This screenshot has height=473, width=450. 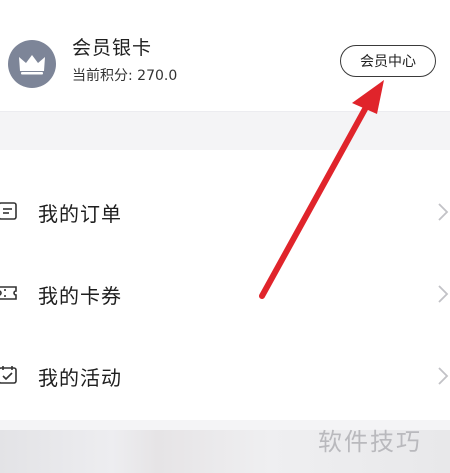 I want to click on watermark-text: 软件技巧, so click(x=370, y=442).